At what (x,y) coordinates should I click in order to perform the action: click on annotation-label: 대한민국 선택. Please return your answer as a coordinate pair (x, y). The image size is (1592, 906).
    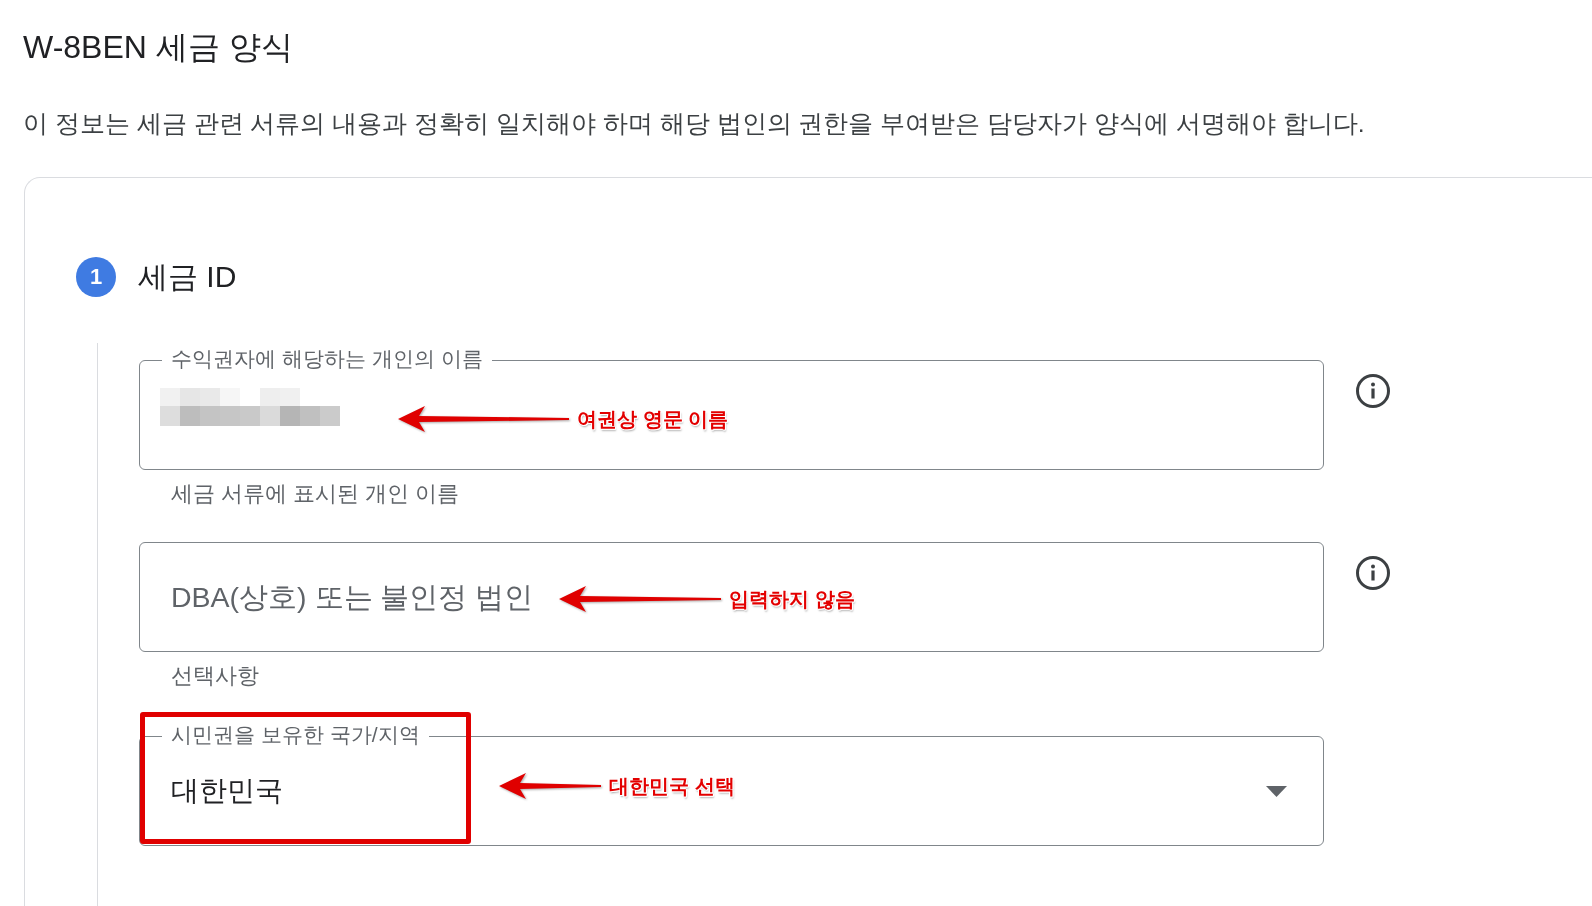
    Looking at the image, I should click on (672, 786).